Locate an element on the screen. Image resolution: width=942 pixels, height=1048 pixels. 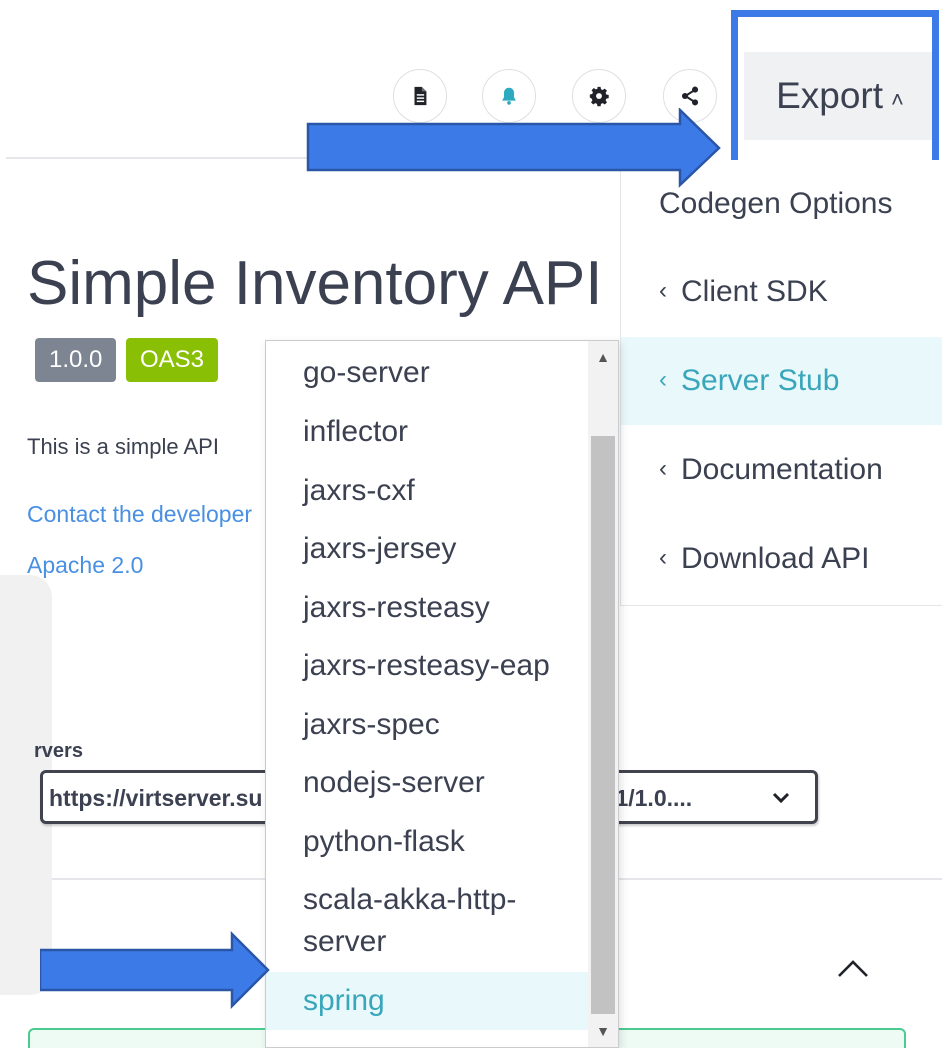
menu-item-download-api: ‹ Download API is located at coordinates (781, 559).